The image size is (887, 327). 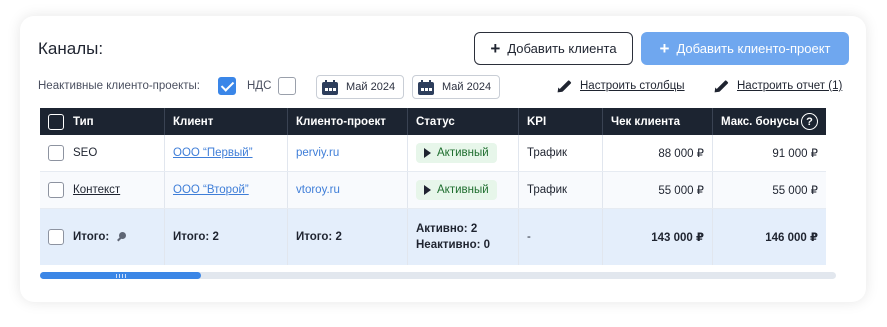 I want to click on column-header-type: Тип, so click(x=102, y=121).